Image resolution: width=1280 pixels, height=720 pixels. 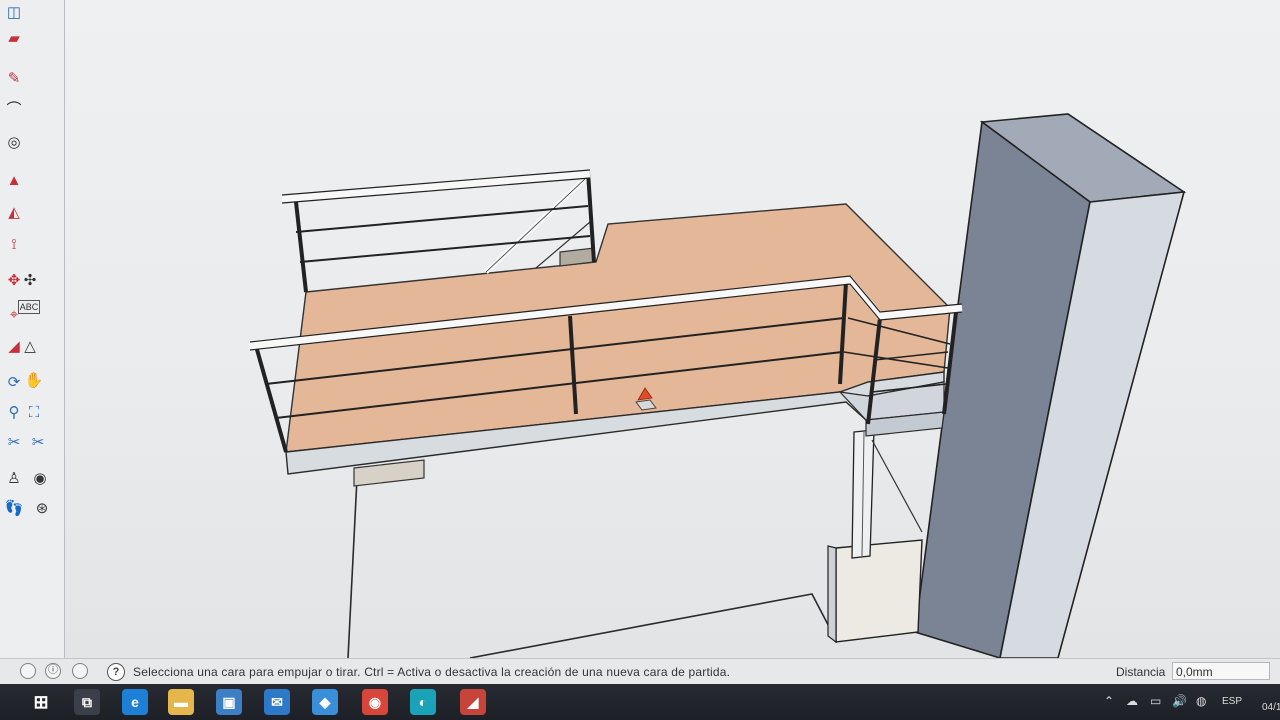 I want to click on zoom-extents-icon: ⛶, so click(x=34, y=412).